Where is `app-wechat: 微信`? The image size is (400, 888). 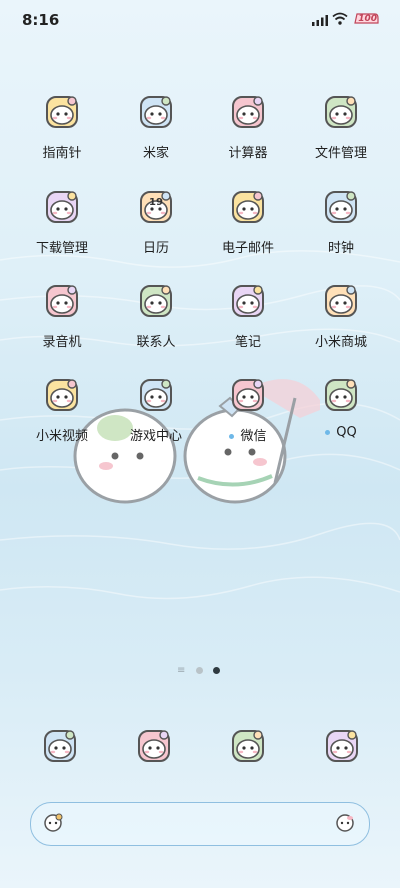
app-wechat: 微信 is located at coordinates (248, 408).